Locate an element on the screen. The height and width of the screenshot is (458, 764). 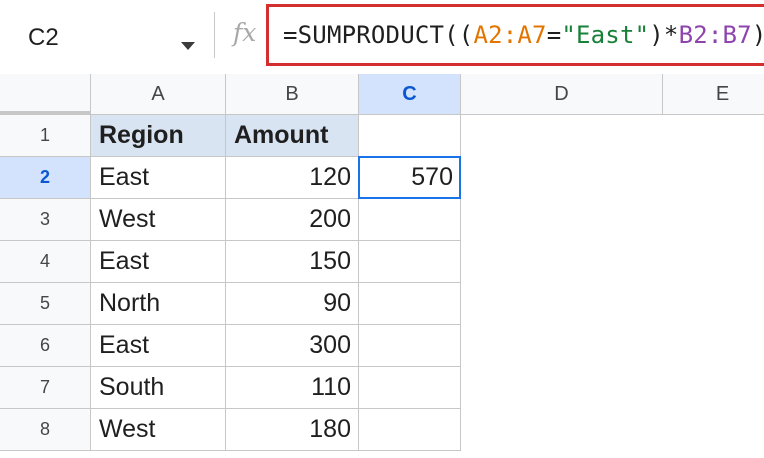
cell-a1: Region is located at coordinates (158, 136).